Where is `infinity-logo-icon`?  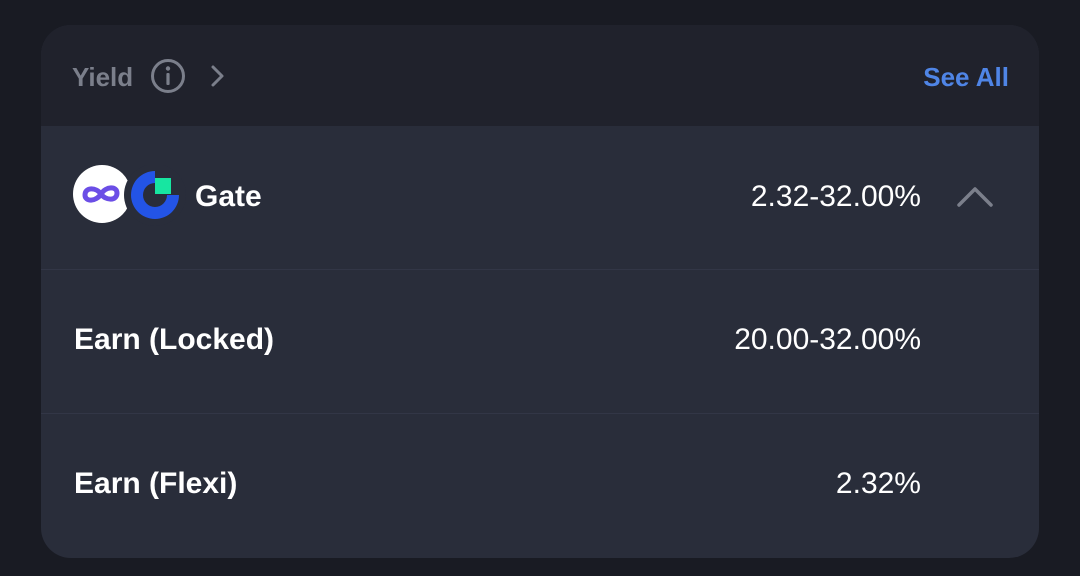 infinity-logo-icon is located at coordinates (102, 194).